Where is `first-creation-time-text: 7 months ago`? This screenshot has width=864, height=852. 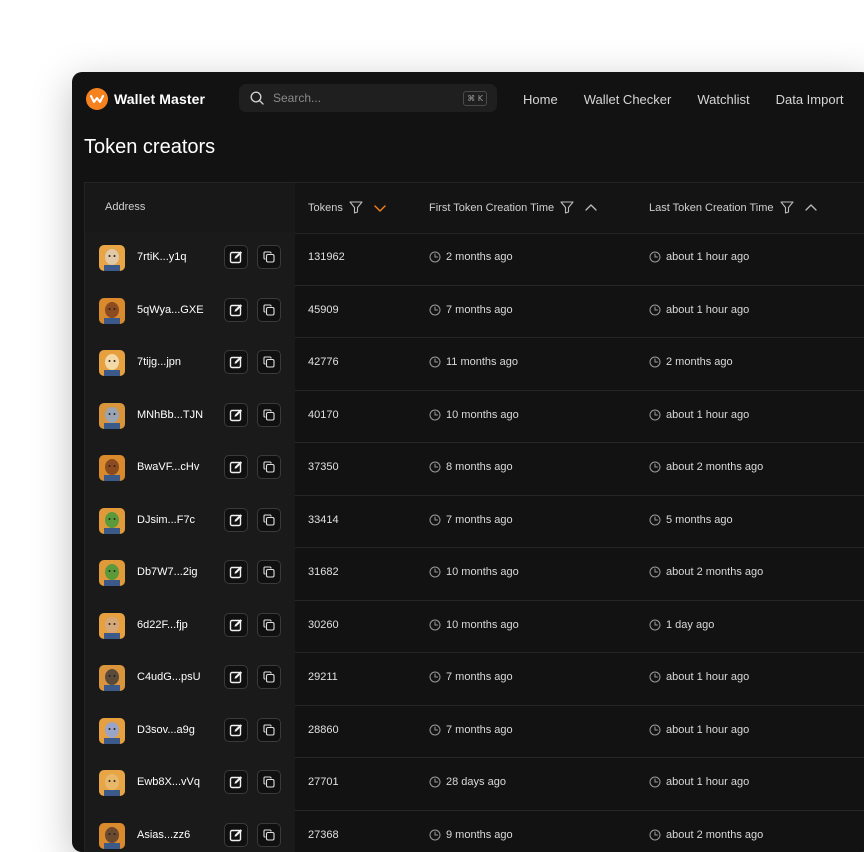 first-creation-time-text: 7 months ago is located at coordinates (479, 520).